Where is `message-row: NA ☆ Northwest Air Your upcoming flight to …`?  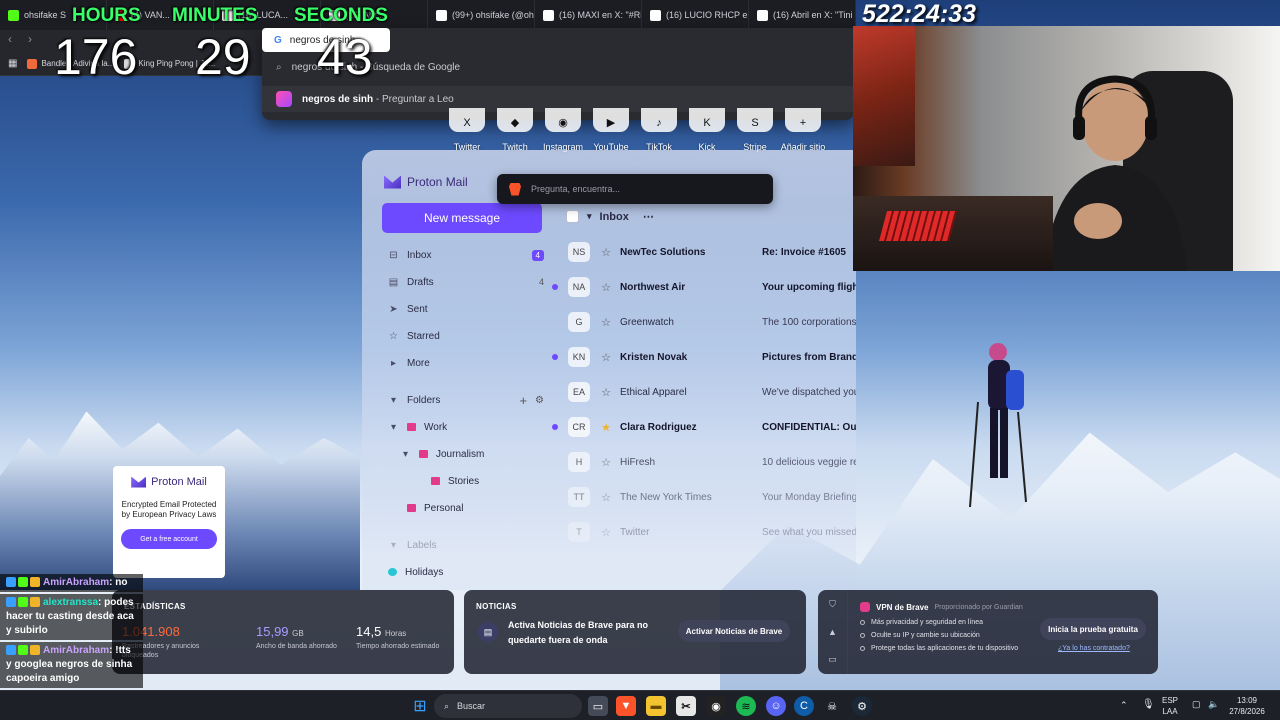
message-row: NA ☆ Northwest Air Your upcoming flight to … is located at coordinates (704, 287).